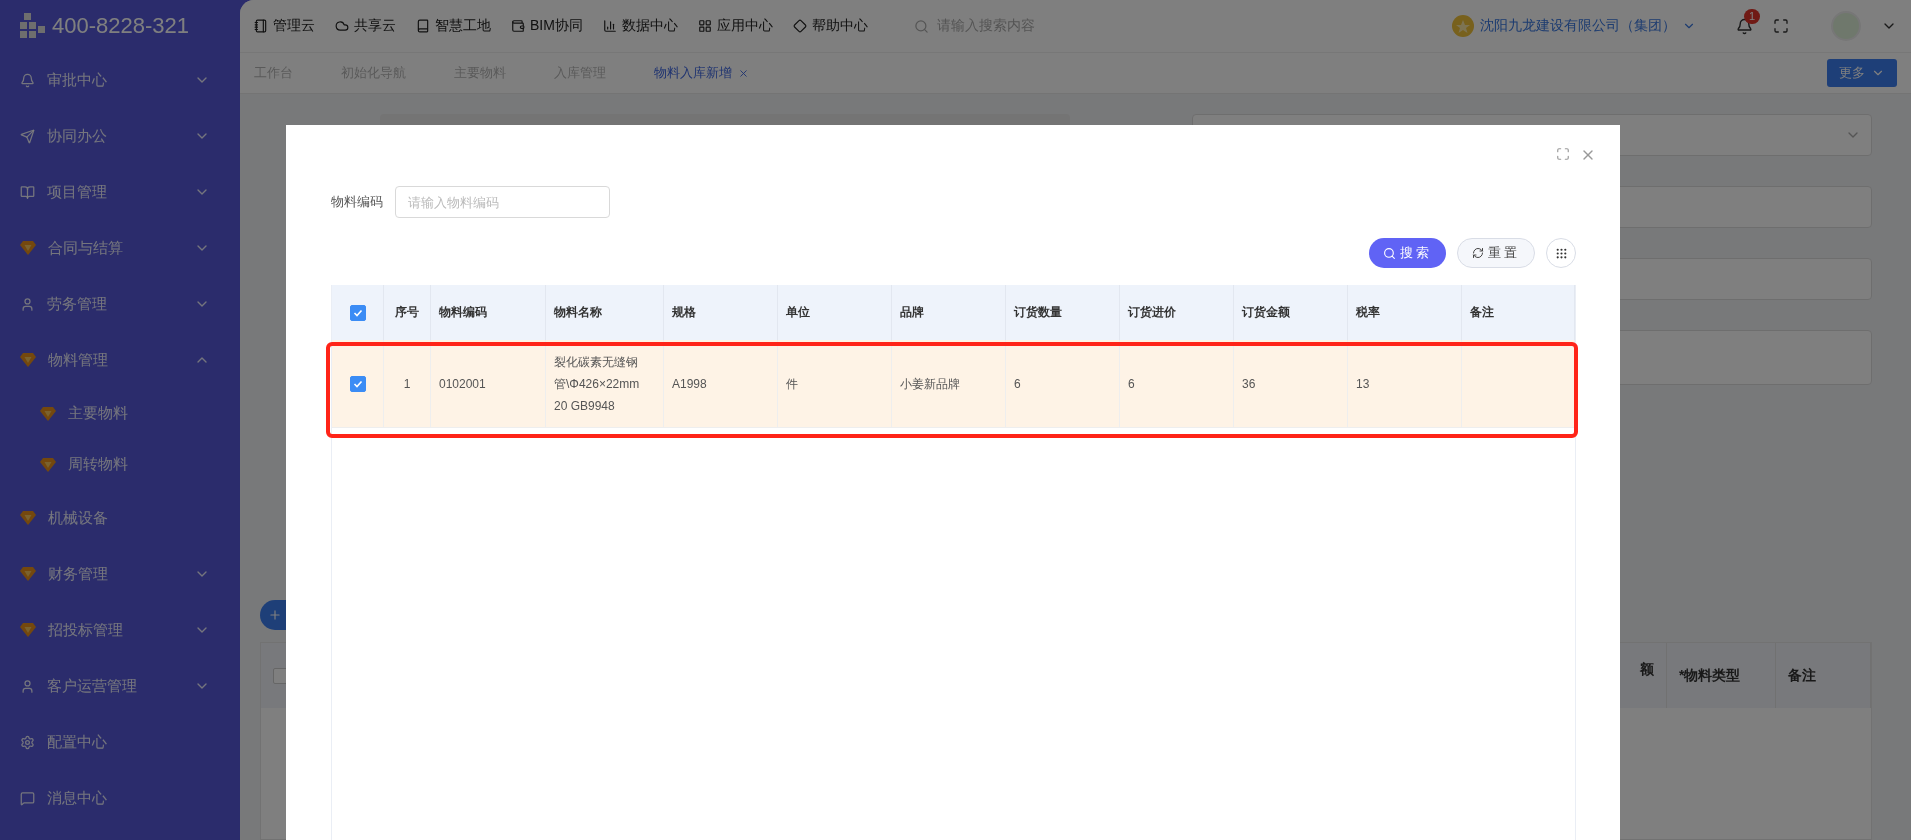 This screenshot has width=1911, height=840. What do you see at coordinates (275, 615) in the screenshot?
I see `plus-icon` at bounding box center [275, 615].